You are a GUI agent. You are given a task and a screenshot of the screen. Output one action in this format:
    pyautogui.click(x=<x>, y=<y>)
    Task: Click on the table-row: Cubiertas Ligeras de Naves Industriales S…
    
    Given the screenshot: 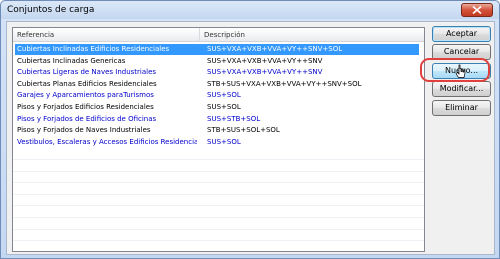 What is the action you would take?
    pyautogui.click(x=217, y=72)
    